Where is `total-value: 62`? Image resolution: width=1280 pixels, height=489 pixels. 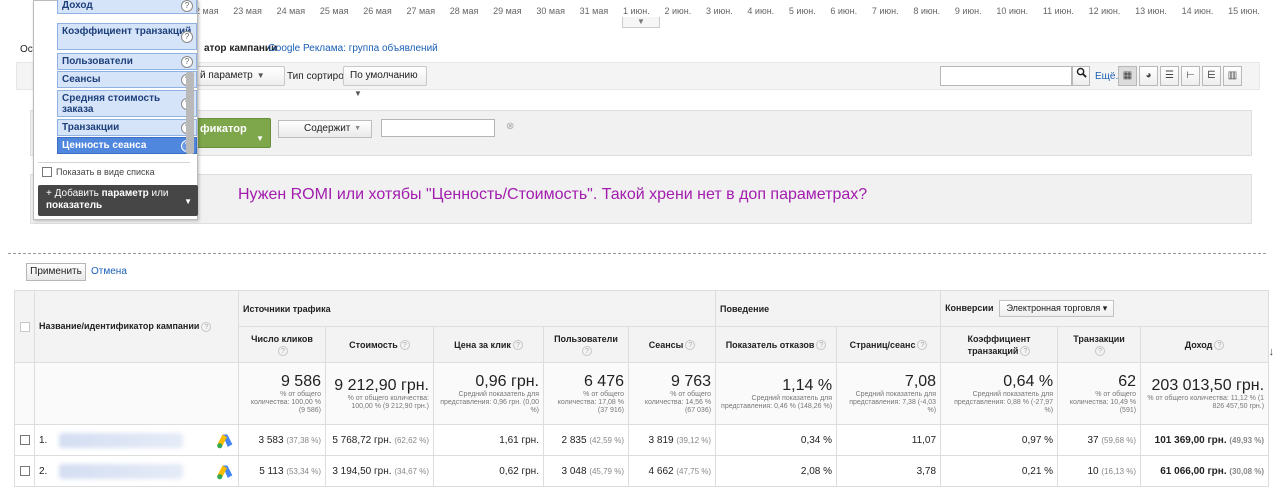
total-value: 62 is located at coordinates (1127, 381).